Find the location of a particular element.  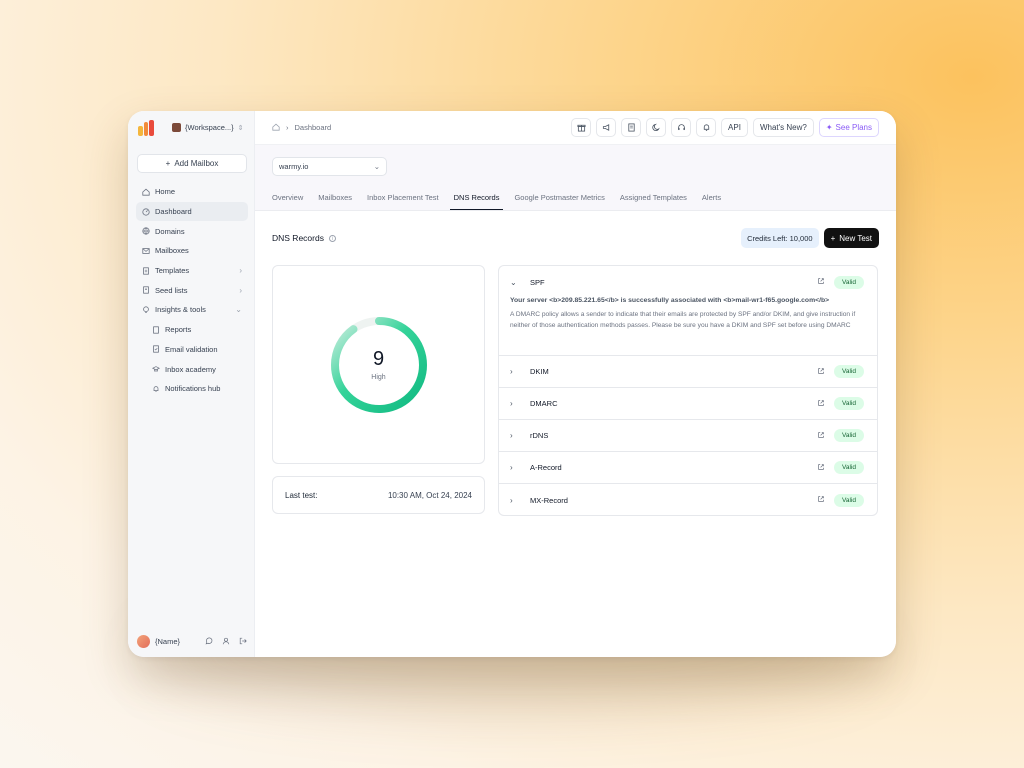

tab-mailboxes: Mailboxes is located at coordinates (335, 201).